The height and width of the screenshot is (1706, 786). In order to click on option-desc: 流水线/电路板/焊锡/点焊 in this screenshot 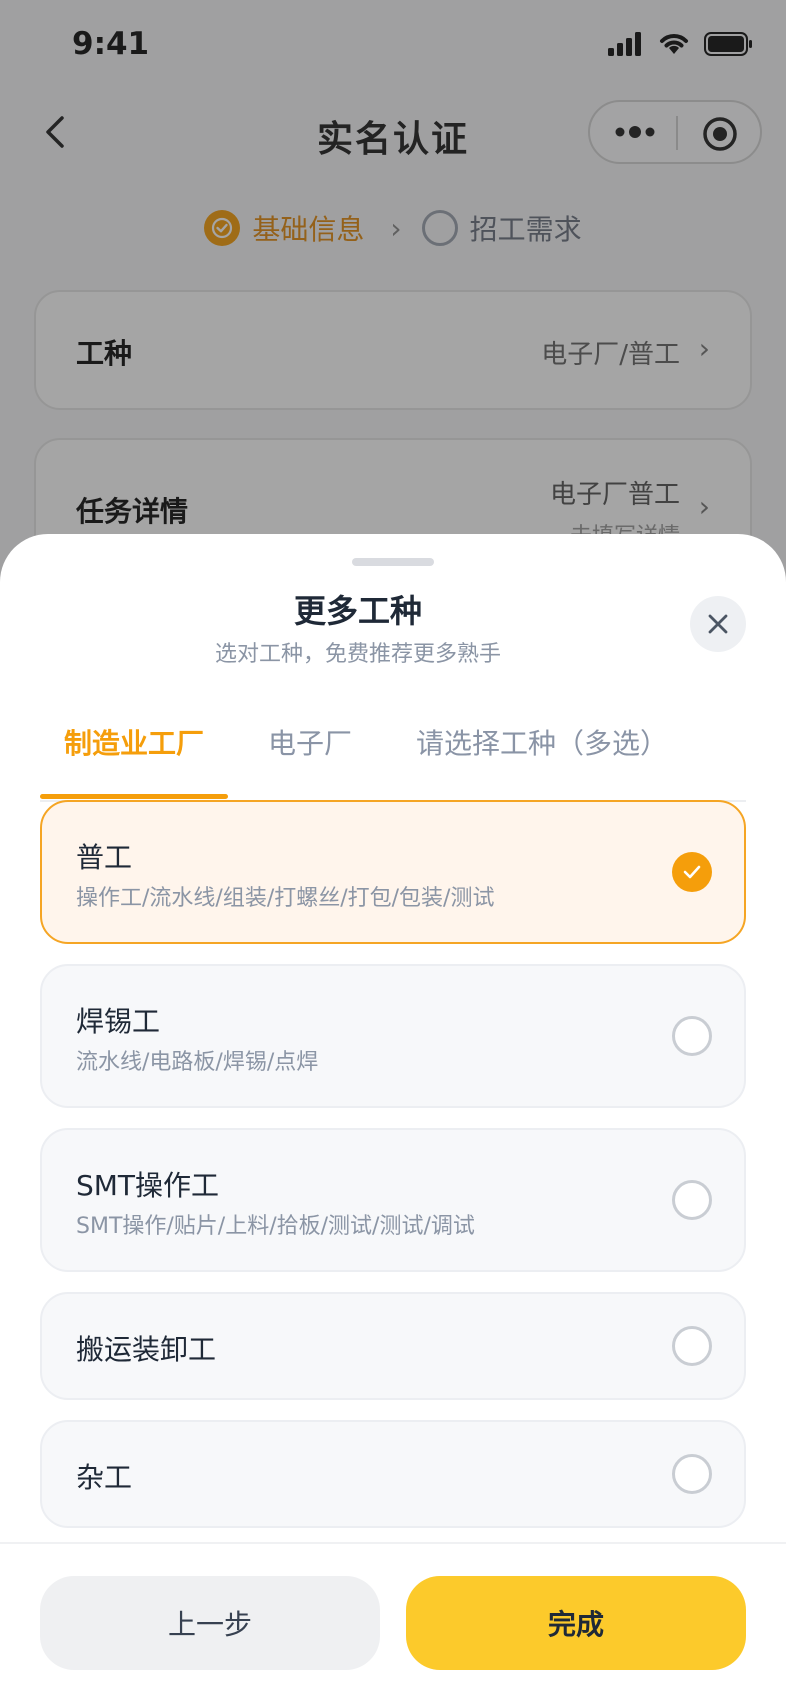, I will do `click(197, 1062)`.